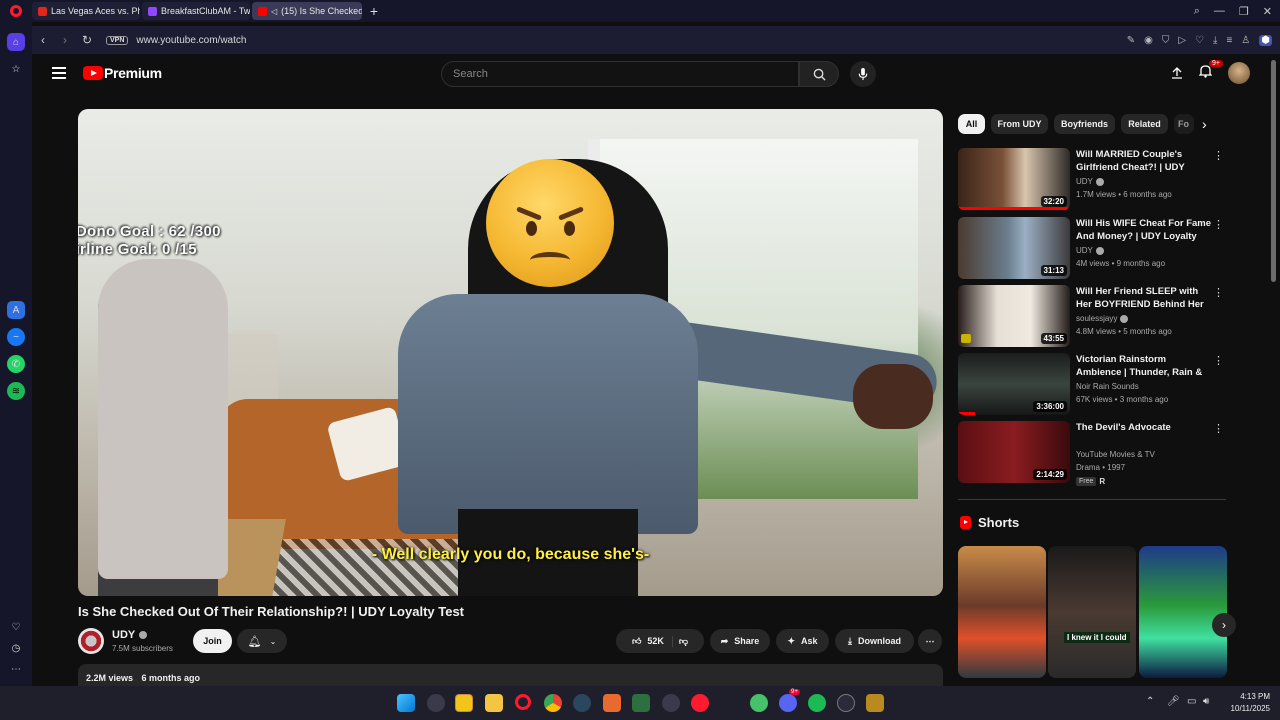 This screenshot has width=1280, height=720. Describe the element at coordinates (1197, 11) in the screenshot. I see `search-tabs-icon: ⌕` at that location.